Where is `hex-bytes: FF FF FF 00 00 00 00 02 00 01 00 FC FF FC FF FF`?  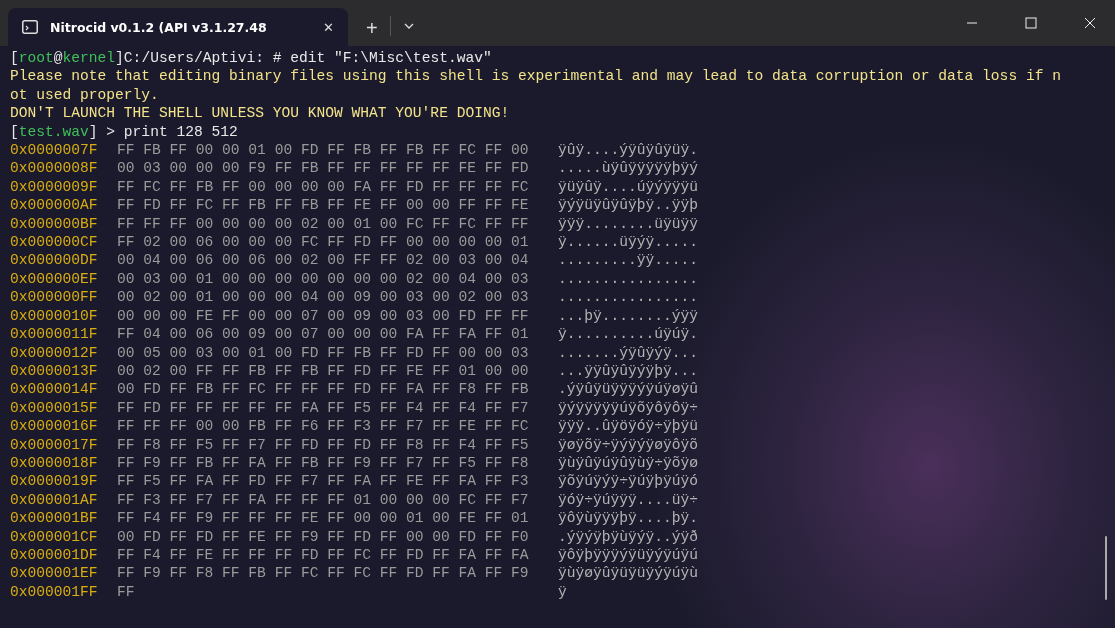
hex-bytes: FF FF FF 00 00 00 00 02 00 01 00 FC FF FC FF FF is located at coordinates (323, 224).